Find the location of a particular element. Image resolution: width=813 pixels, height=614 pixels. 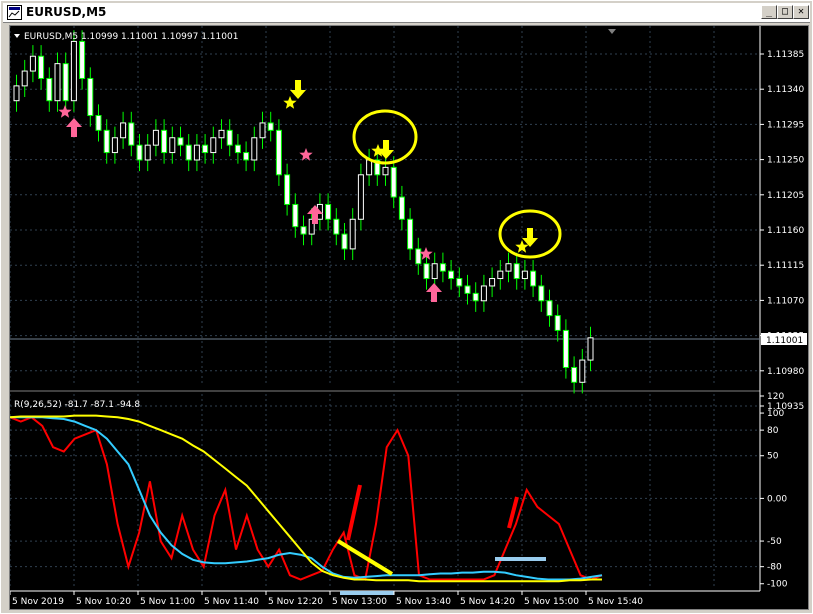

close-button: ✕ is located at coordinates (801, 12).